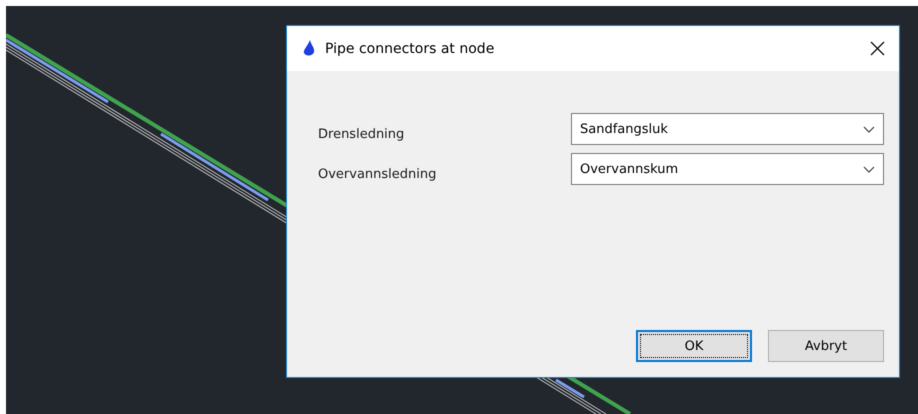 This screenshot has height=414, width=918. What do you see at coordinates (410, 48) in the screenshot?
I see `dialog-title: Pipe connectors at node` at bounding box center [410, 48].